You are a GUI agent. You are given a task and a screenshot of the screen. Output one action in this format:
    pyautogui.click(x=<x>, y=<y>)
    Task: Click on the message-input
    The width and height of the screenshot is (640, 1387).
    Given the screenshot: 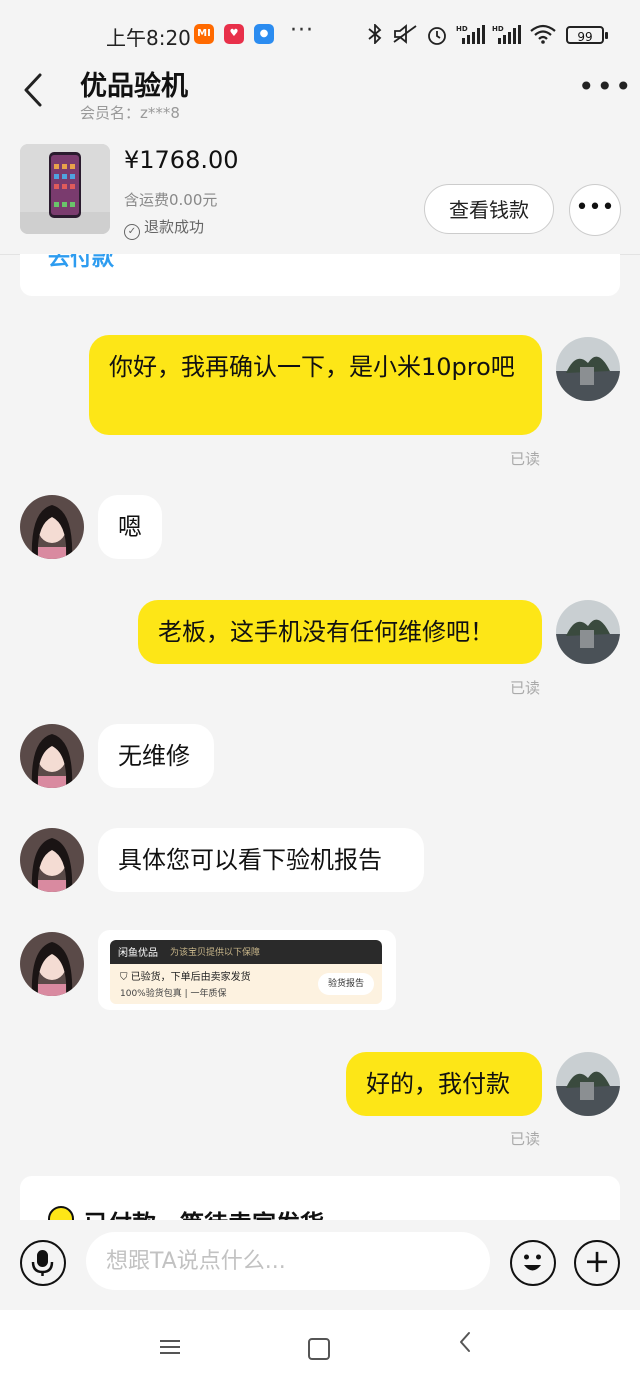 What is the action you would take?
    pyautogui.click(x=288, y=1261)
    